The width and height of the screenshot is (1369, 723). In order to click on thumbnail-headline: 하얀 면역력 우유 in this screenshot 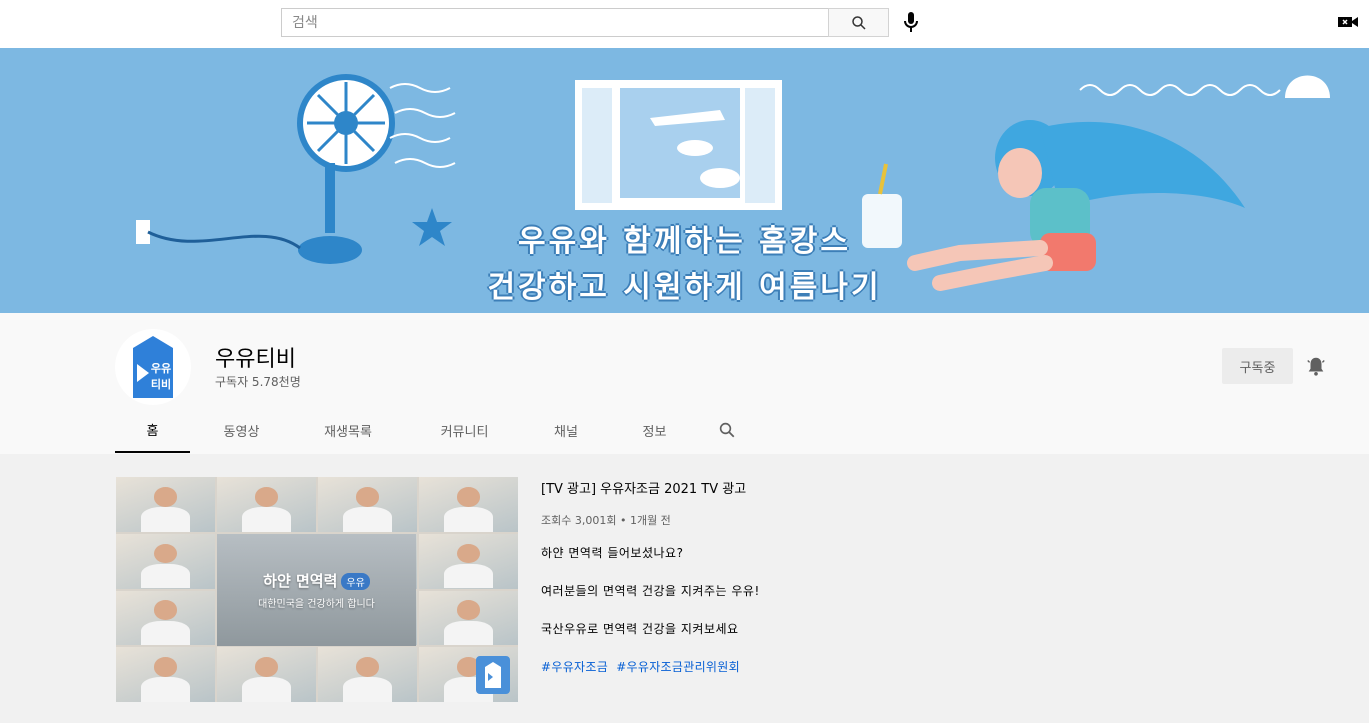, I will do `click(316, 580)`.